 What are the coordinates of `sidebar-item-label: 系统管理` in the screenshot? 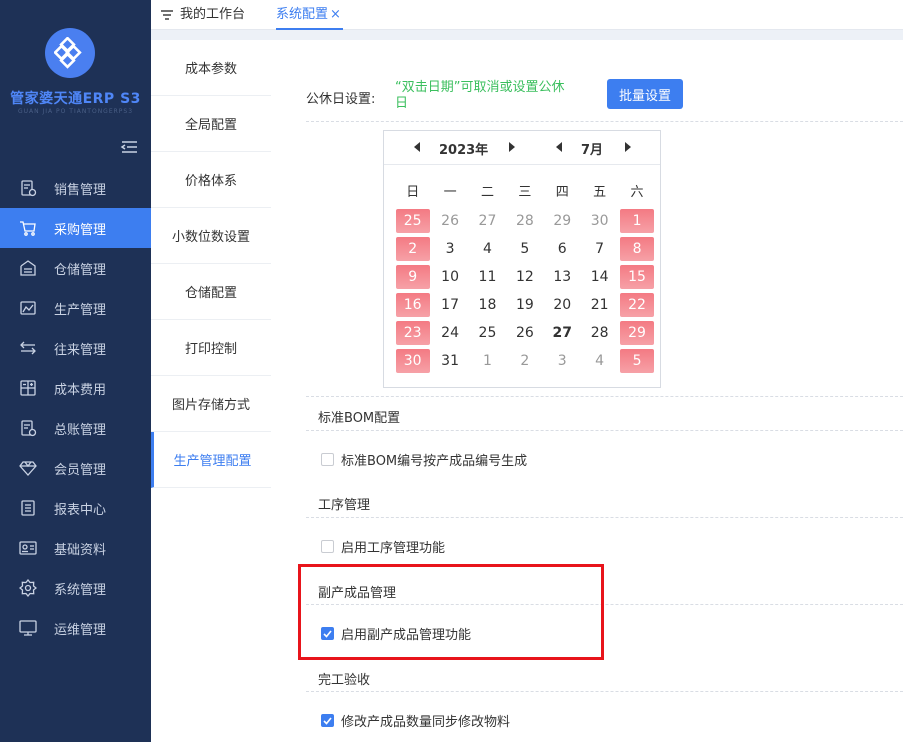 It's located at (80, 590).